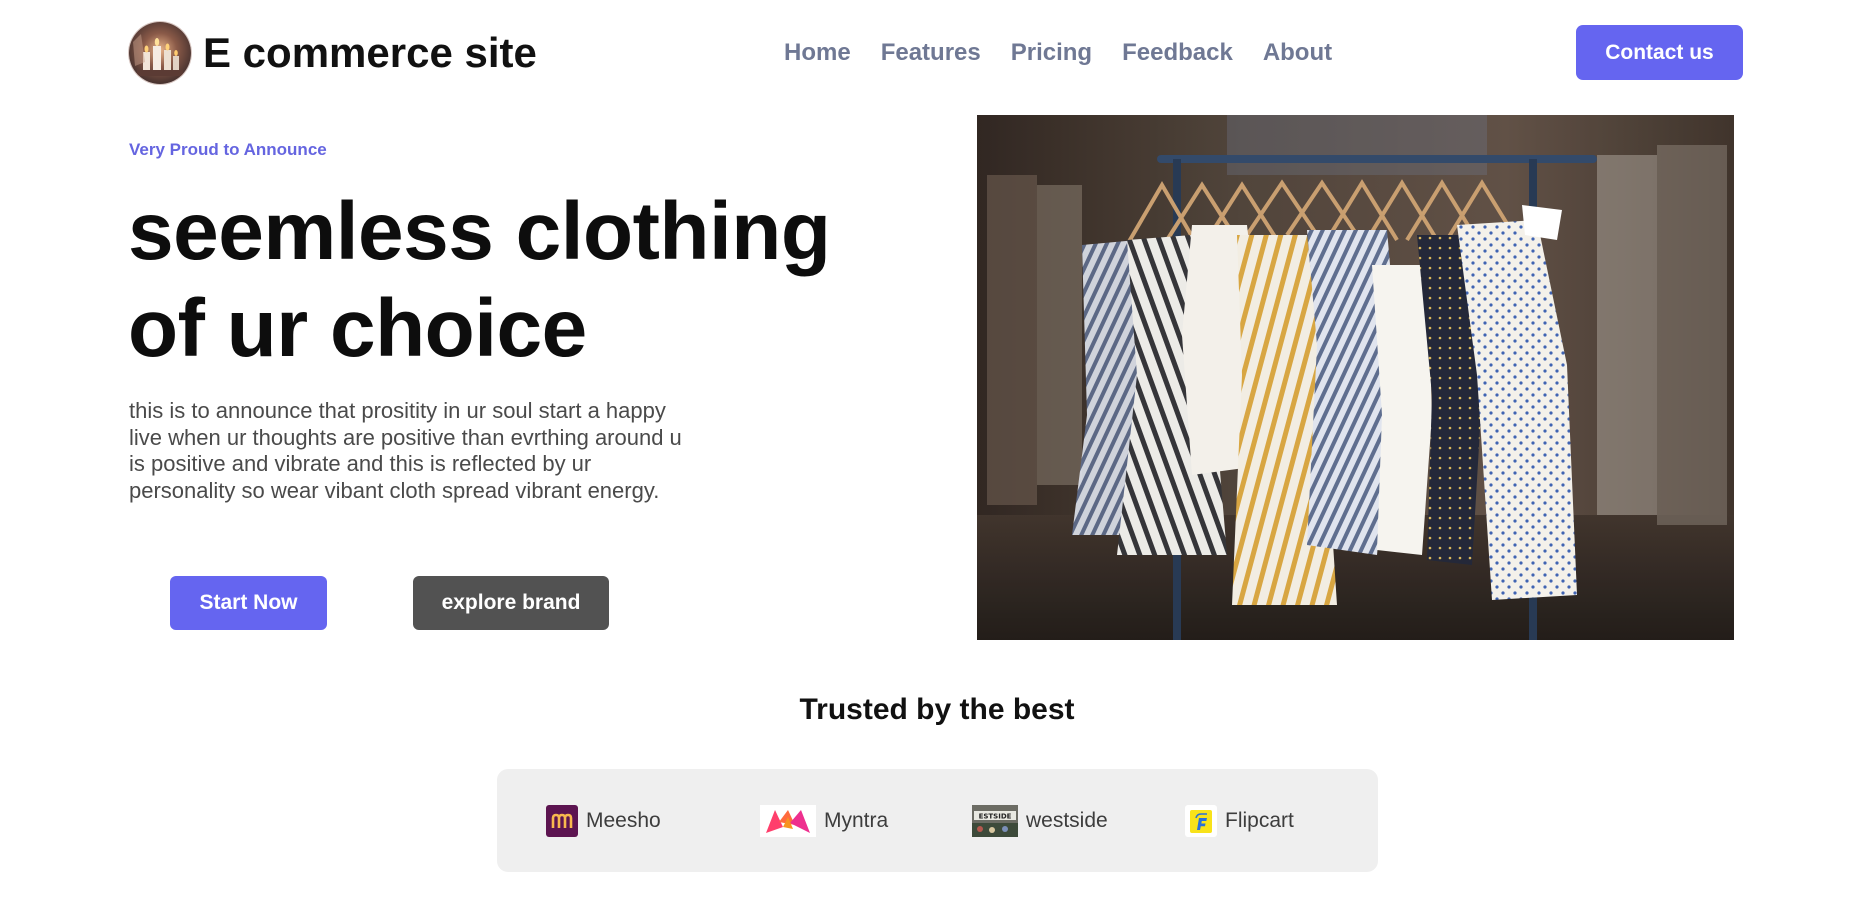 The width and height of the screenshot is (1874, 901). I want to click on brand-label-flipcart: Flipcart, so click(1259, 820).